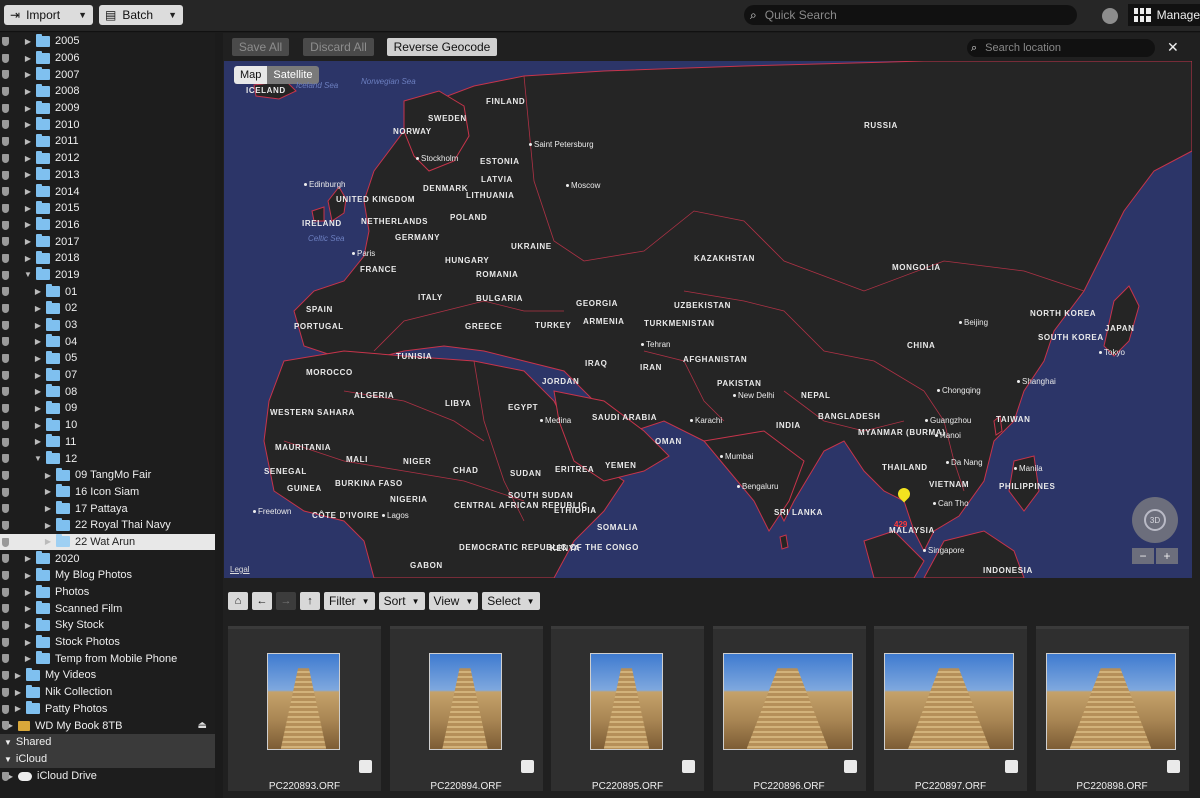  Describe the element at coordinates (107, 208) in the screenshot. I see `tree-item-year: ▶ 2015` at that location.